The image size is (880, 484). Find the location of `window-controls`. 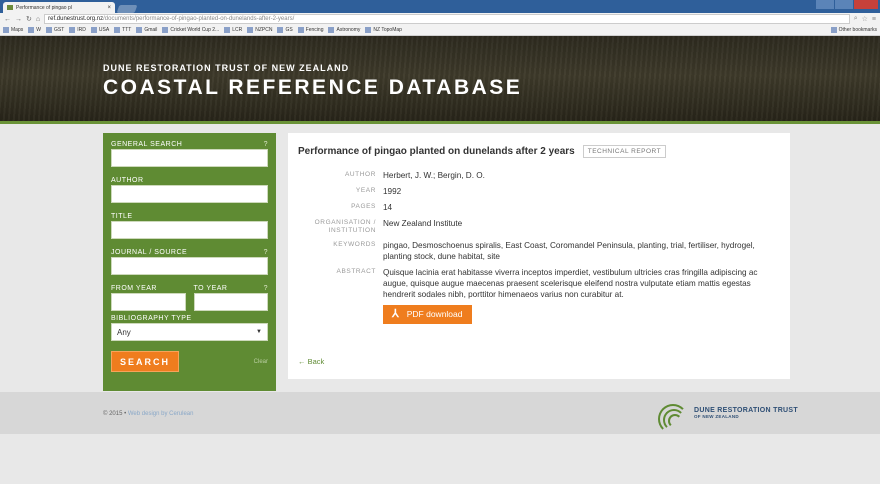

window-controls is located at coordinates (847, 4).